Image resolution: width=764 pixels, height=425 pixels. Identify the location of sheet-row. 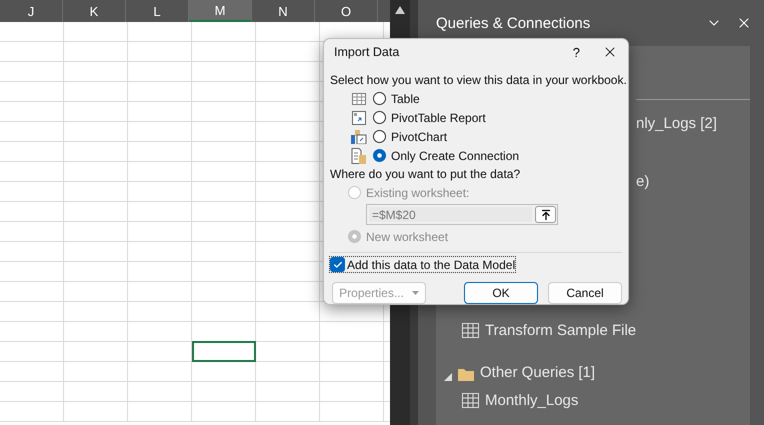
(195, 352).